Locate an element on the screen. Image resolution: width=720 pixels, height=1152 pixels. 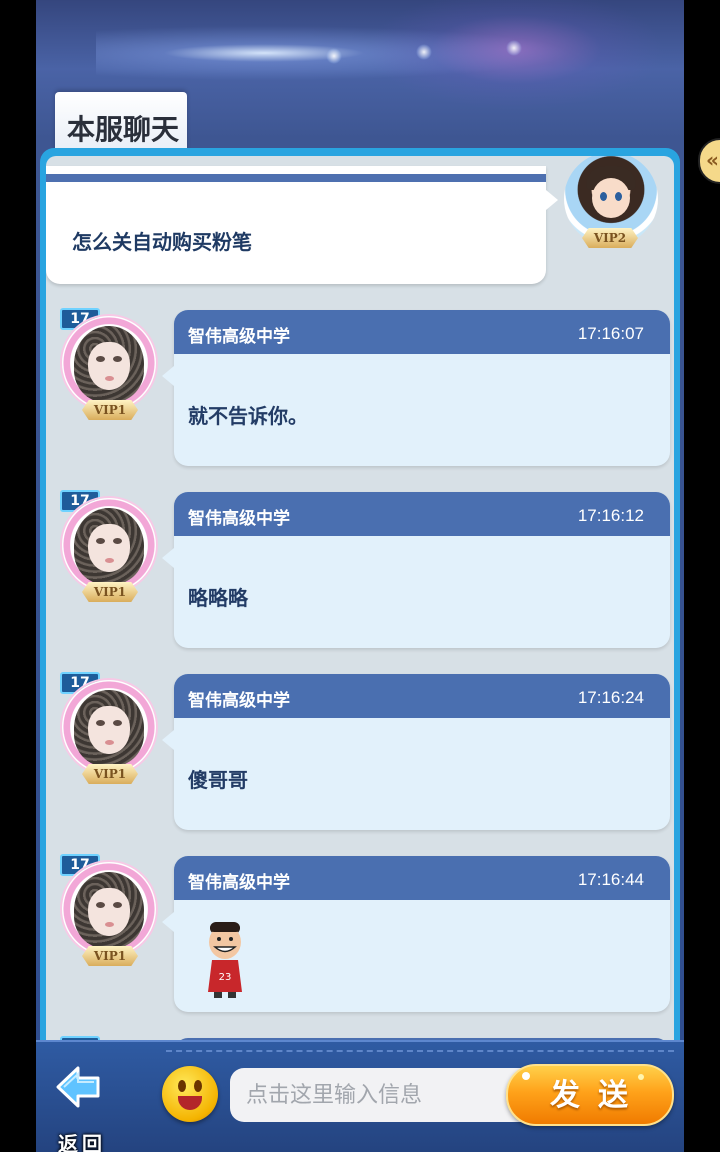
bubble-header: 智伟高级中学 17:16:24 is located at coordinates (422, 696).